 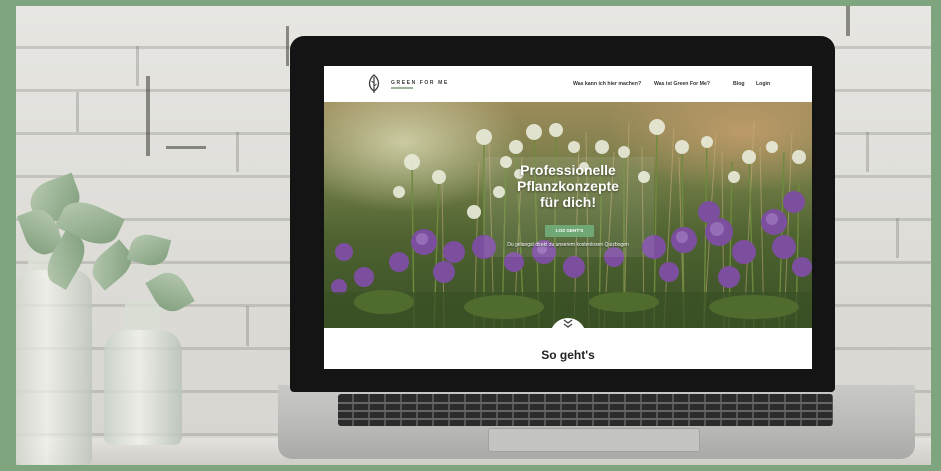 I want to click on nav-link-was-kann-ich: Was kann ich hier machen?, so click(x=607, y=84).